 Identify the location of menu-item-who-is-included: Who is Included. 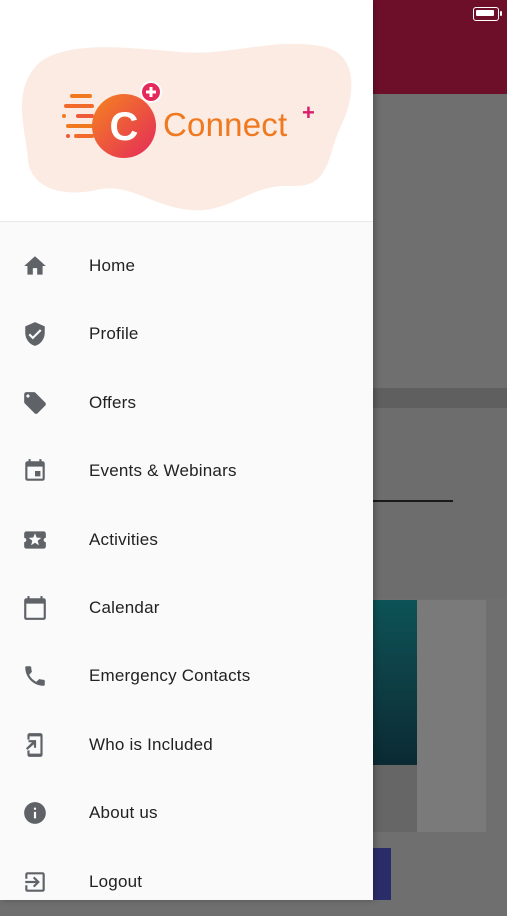
(186, 745).